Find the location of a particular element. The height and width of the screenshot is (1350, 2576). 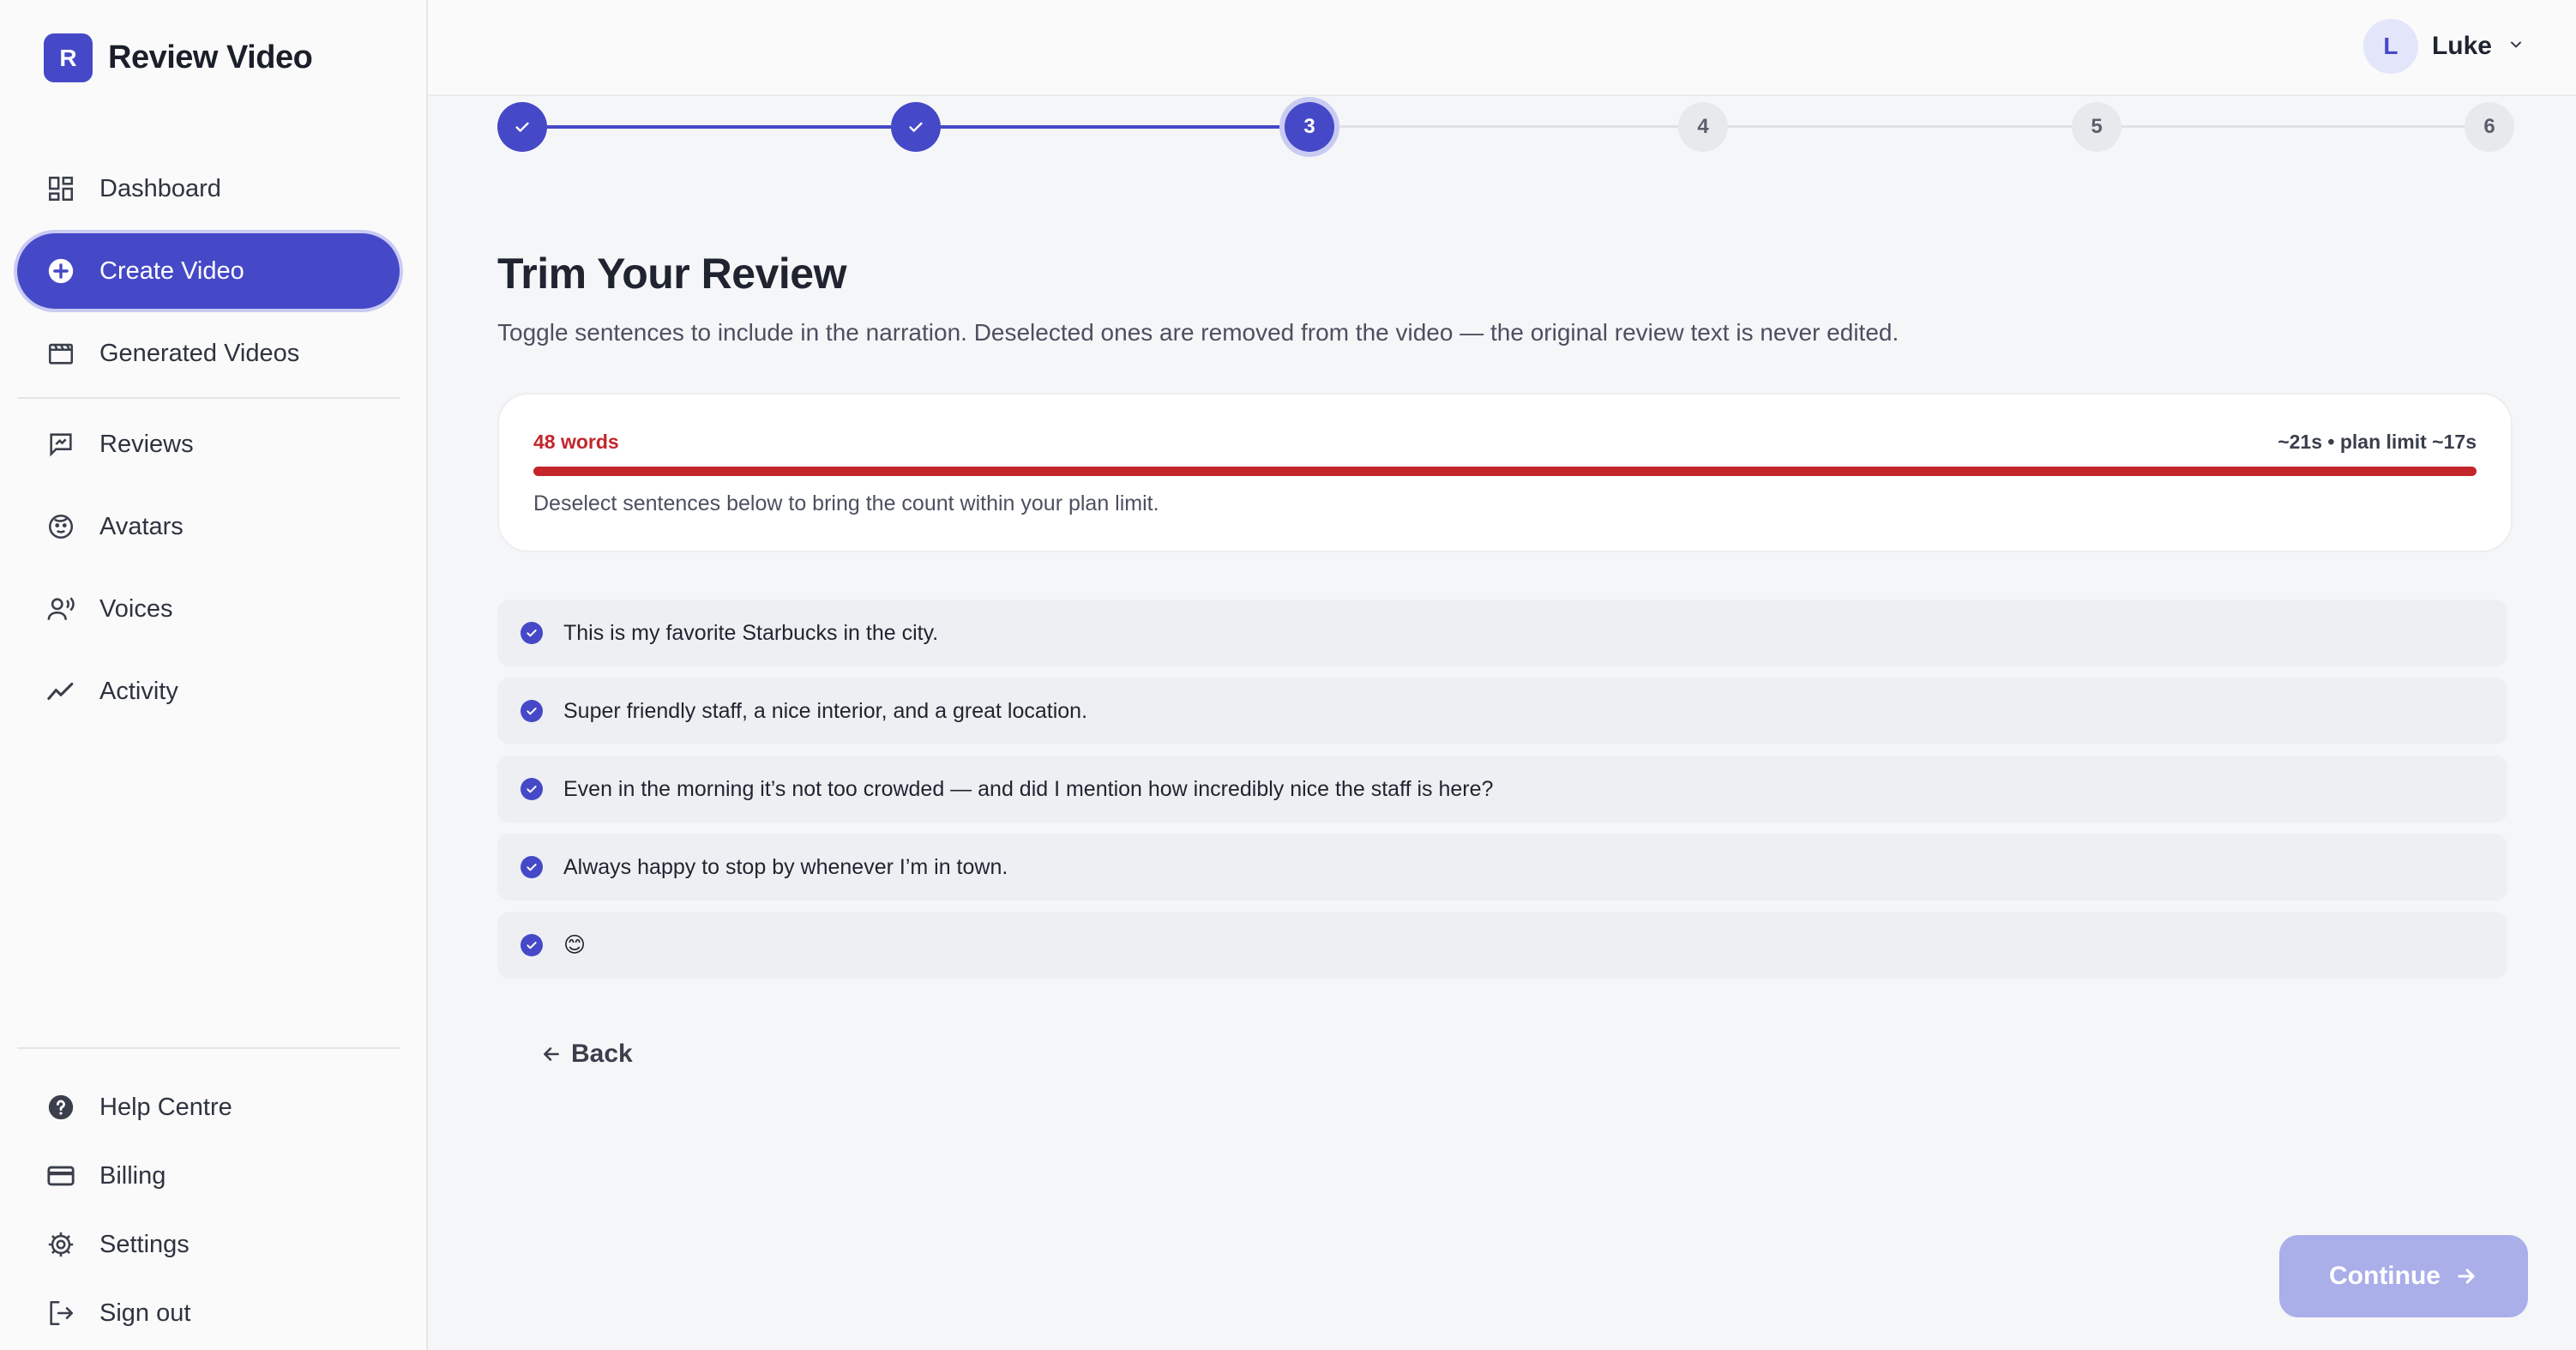

arrow-right-icon is located at coordinates (2466, 1276).